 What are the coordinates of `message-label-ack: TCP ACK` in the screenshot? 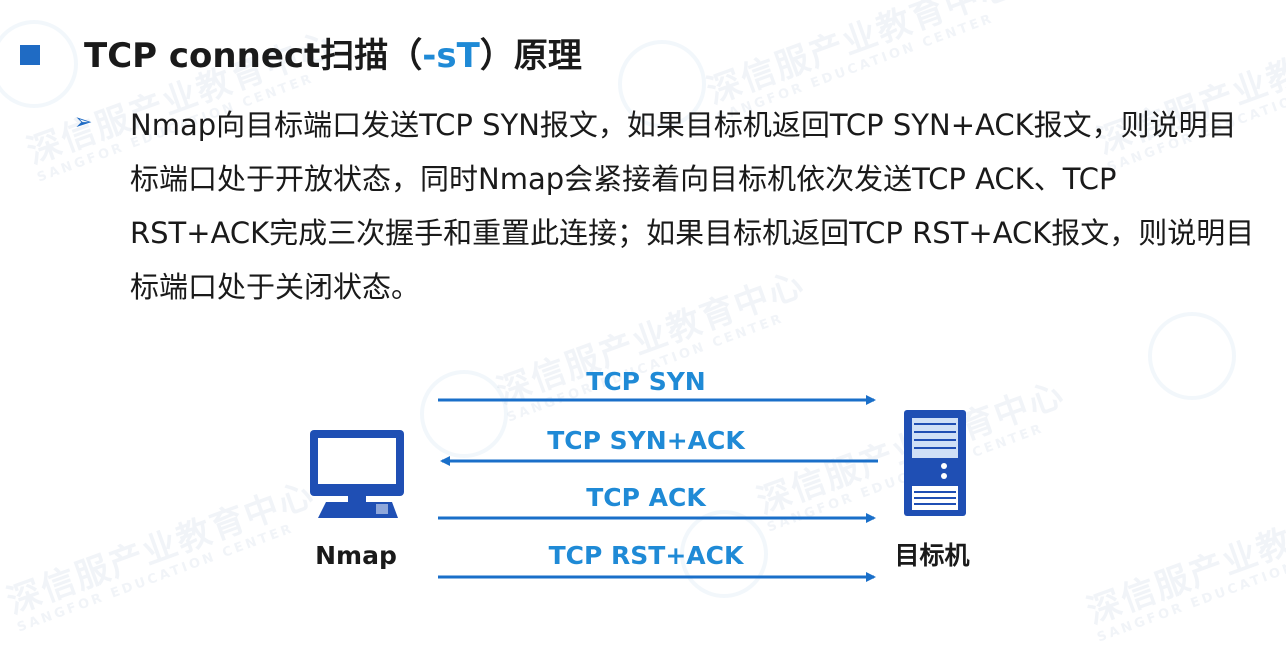 It's located at (646, 497).